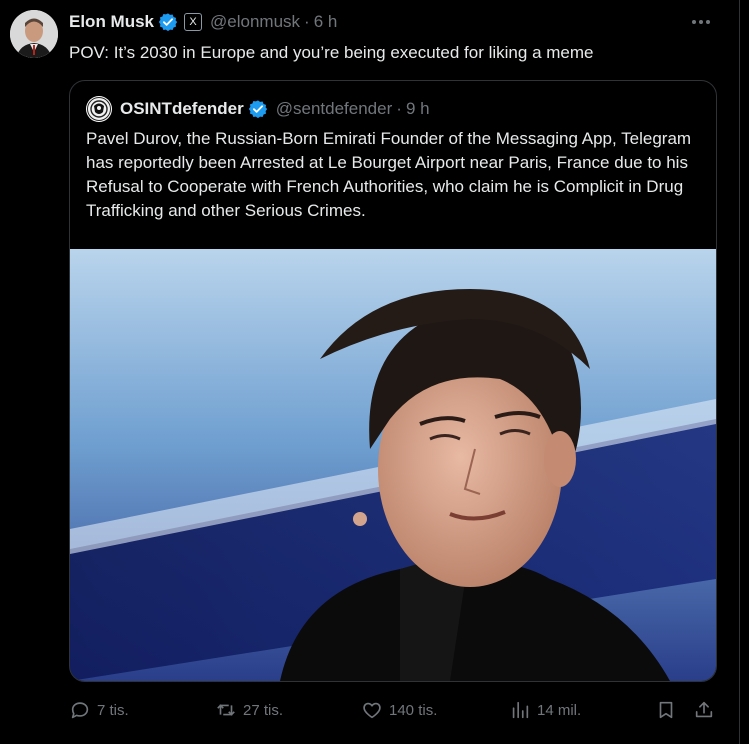 Image resolution: width=749 pixels, height=744 pixels. I want to click on tweet-time: 6 h, so click(326, 22).